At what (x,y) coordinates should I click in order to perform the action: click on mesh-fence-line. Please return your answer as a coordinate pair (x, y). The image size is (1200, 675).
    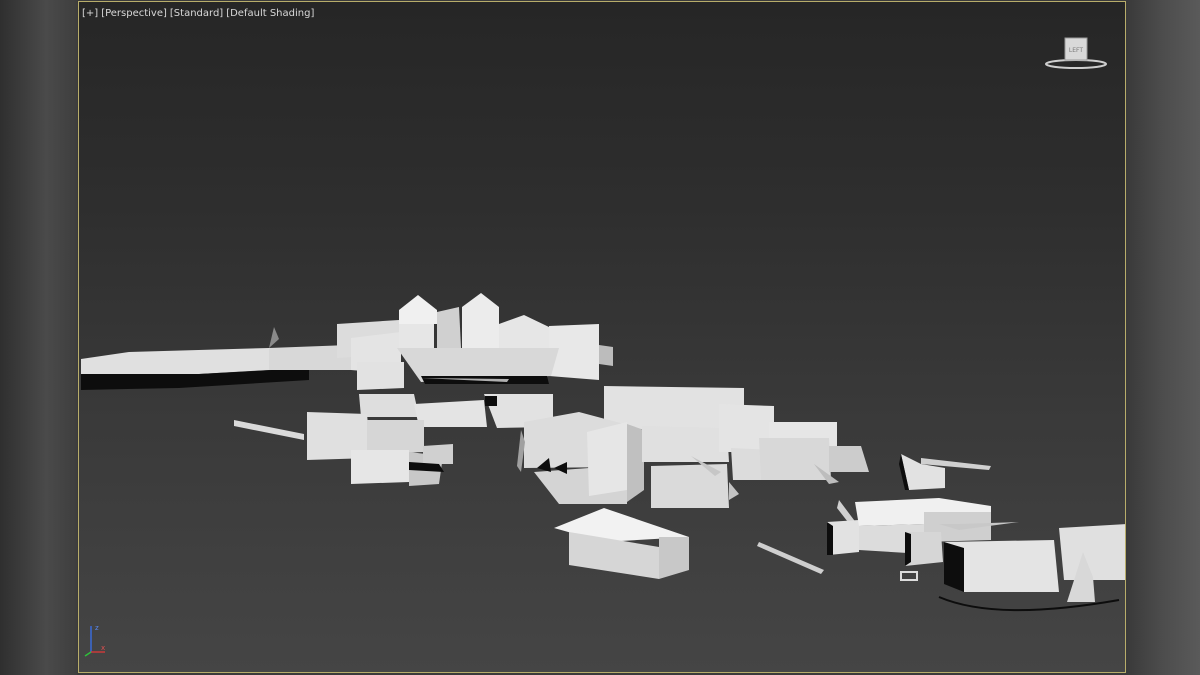
    Looking at the image, I should click on (790, 558).